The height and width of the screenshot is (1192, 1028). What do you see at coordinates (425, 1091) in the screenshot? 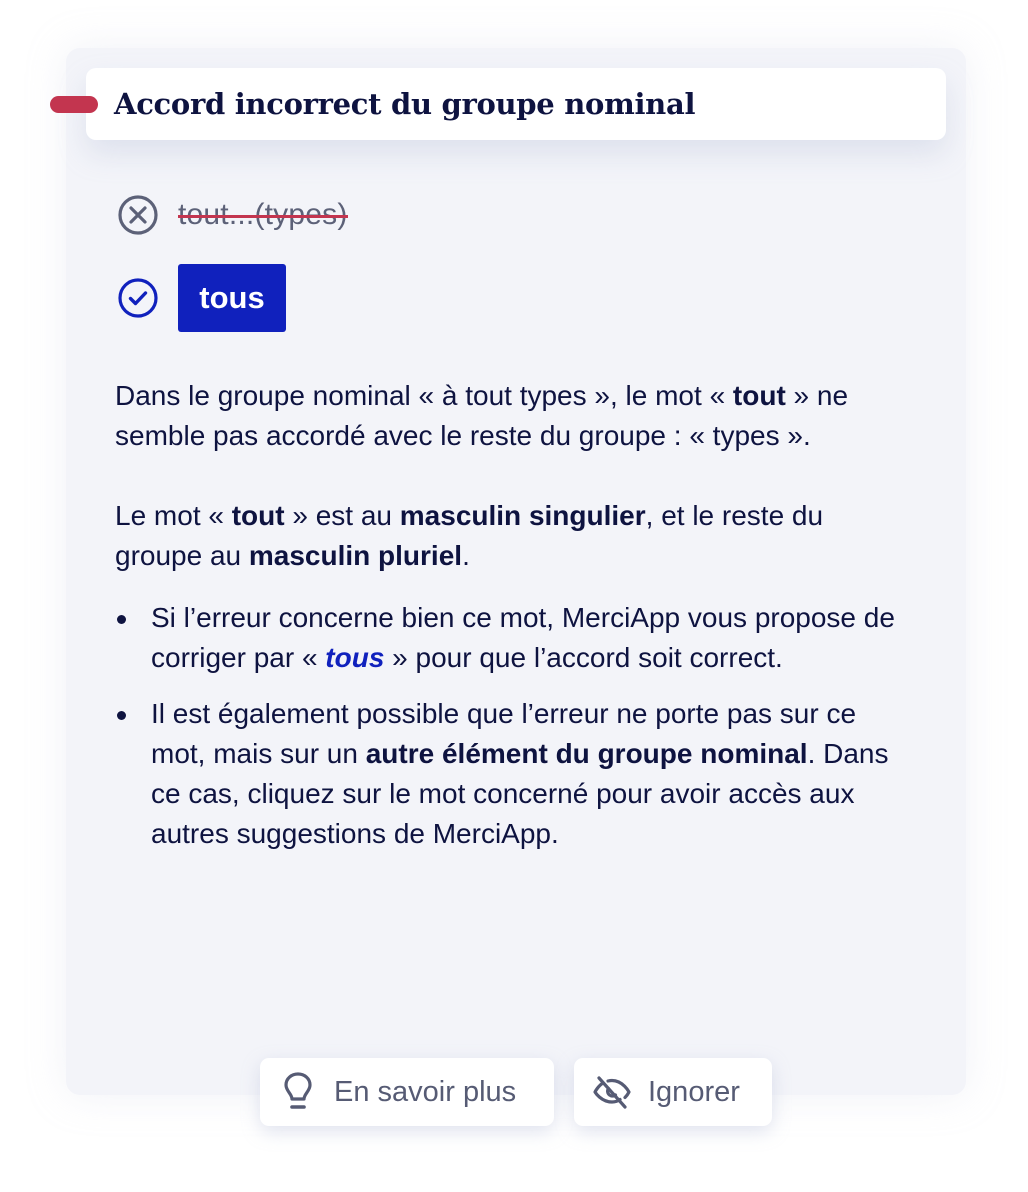
I see `learn-more-label: En savoir plus` at bounding box center [425, 1091].